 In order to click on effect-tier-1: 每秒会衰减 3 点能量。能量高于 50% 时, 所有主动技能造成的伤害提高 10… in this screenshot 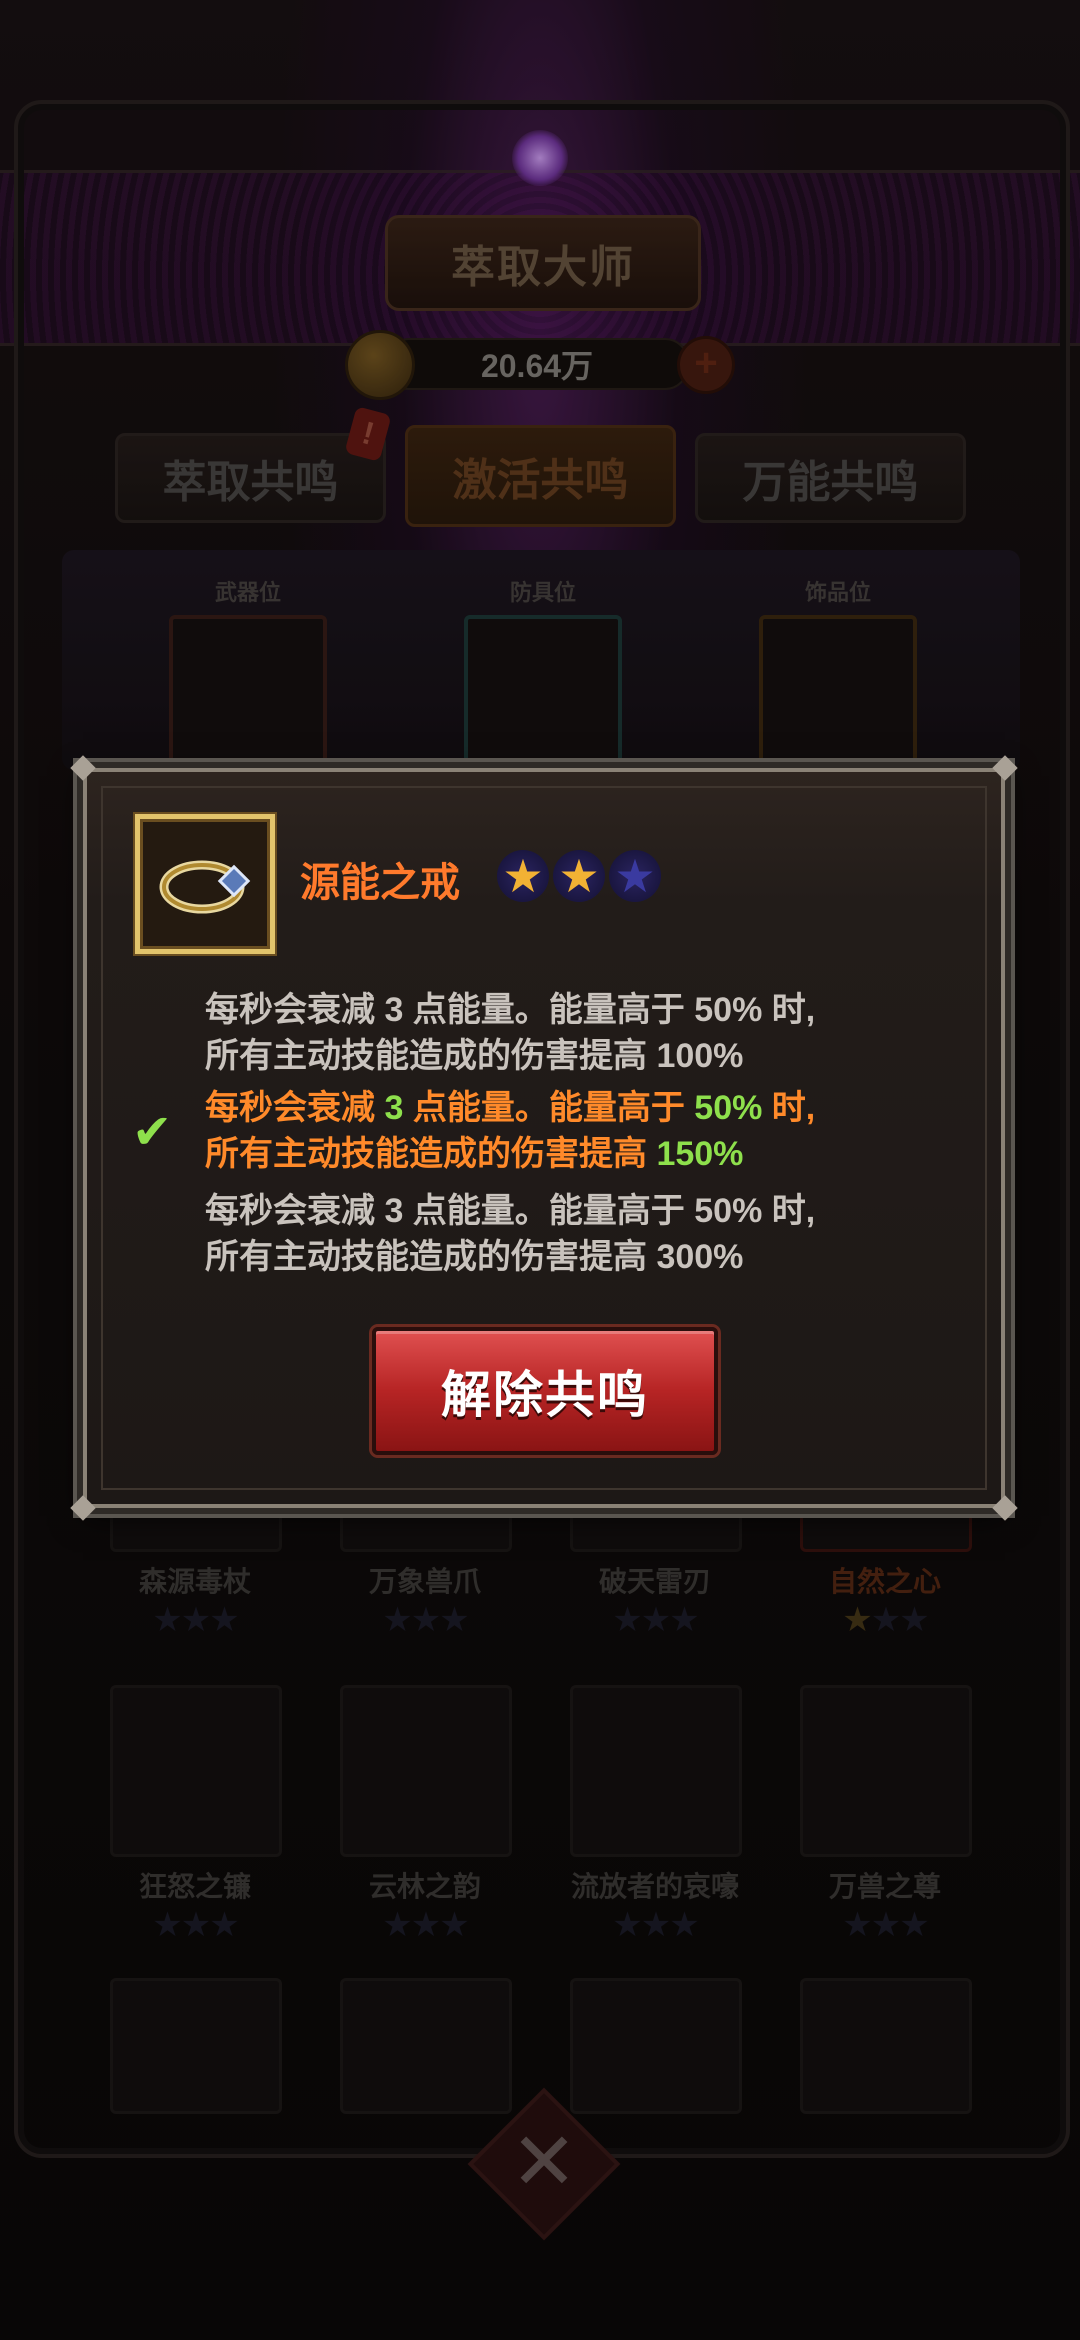, I will do `click(565, 1033)`.